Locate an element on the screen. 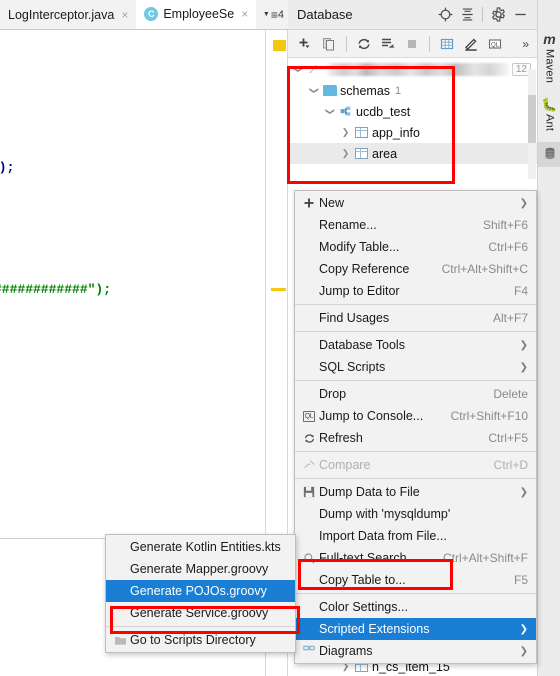 The width and height of the screenshot is (560, 676). menu-item-label: SQL Scripts is located at coordinates (352, 367).